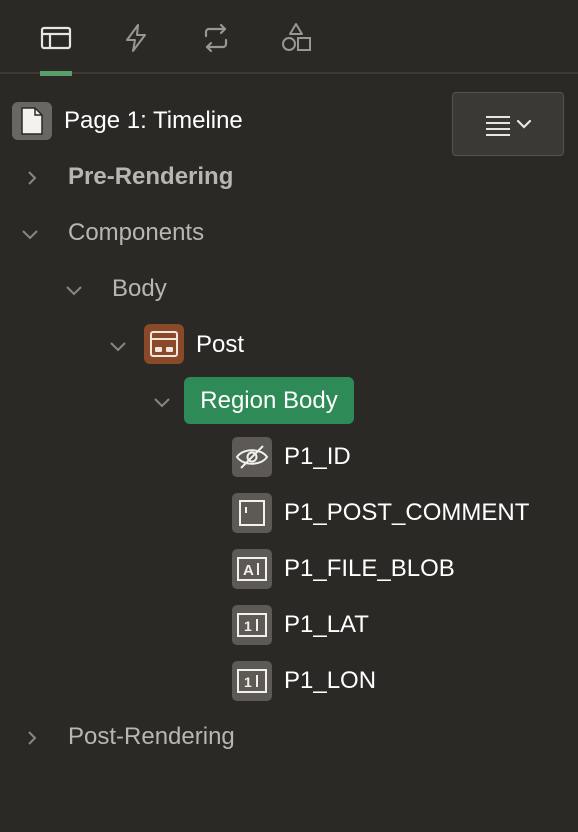  What do you see at coordinates (369, 569) in the screenshot?
I see `tree-item-p1-file-blob: P1_FILE_BLOB` at bounding box center [369, 569].